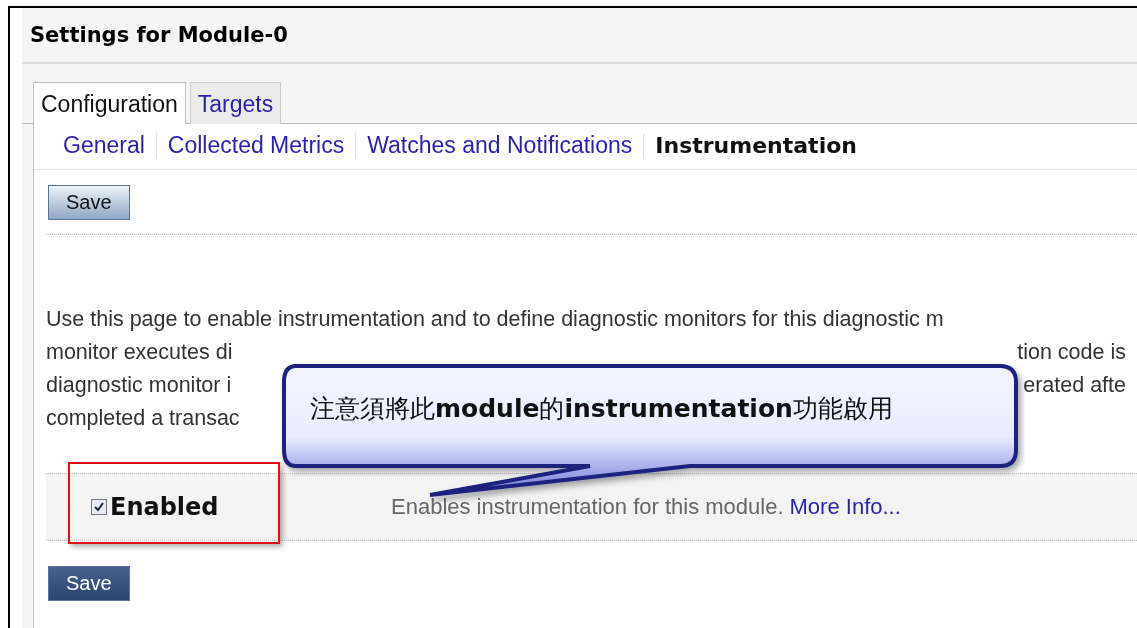  Describe the element at coordinates (1071, 352) in the screenshot. I see `description-text: tion code is` at that location.